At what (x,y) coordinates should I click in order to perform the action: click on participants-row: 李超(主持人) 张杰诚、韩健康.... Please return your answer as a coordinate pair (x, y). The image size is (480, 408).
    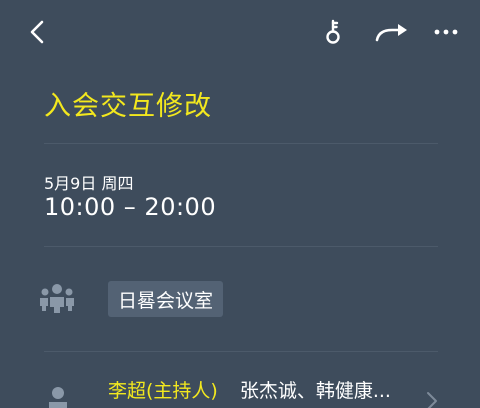
    Looking at the image, I should click on (249, 389).